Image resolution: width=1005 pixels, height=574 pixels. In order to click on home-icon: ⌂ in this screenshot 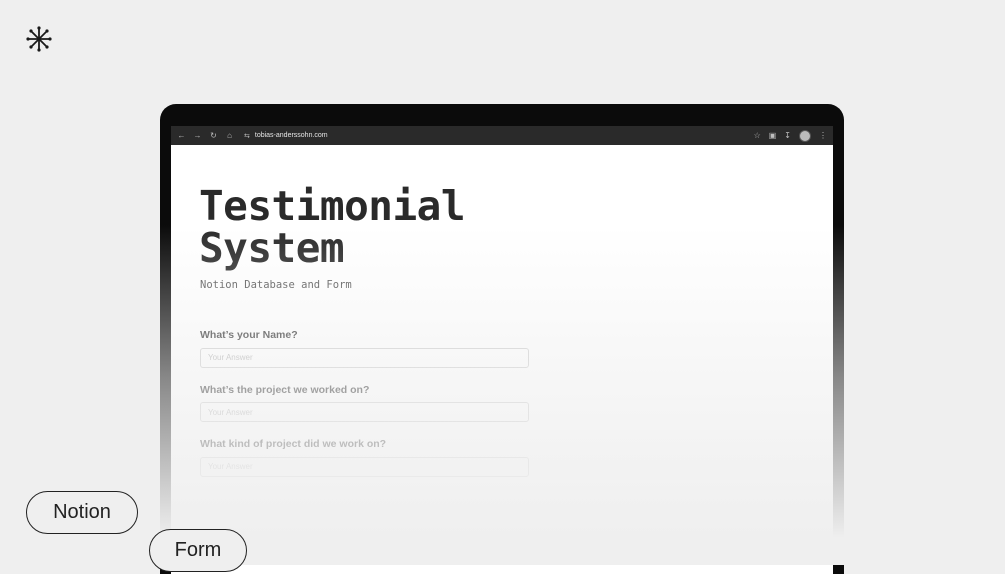, I will do `click(229, 135)`.